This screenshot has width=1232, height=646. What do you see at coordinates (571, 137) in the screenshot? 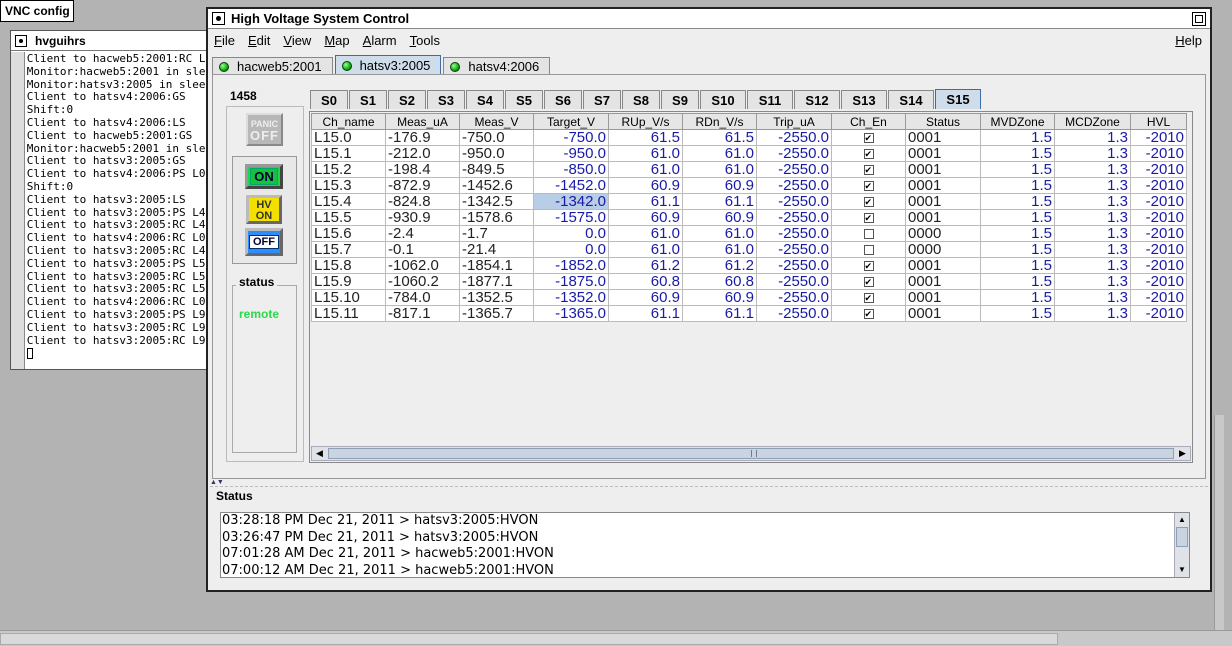
I see `table-cell: -750.0` at bounding box center [571, 137].